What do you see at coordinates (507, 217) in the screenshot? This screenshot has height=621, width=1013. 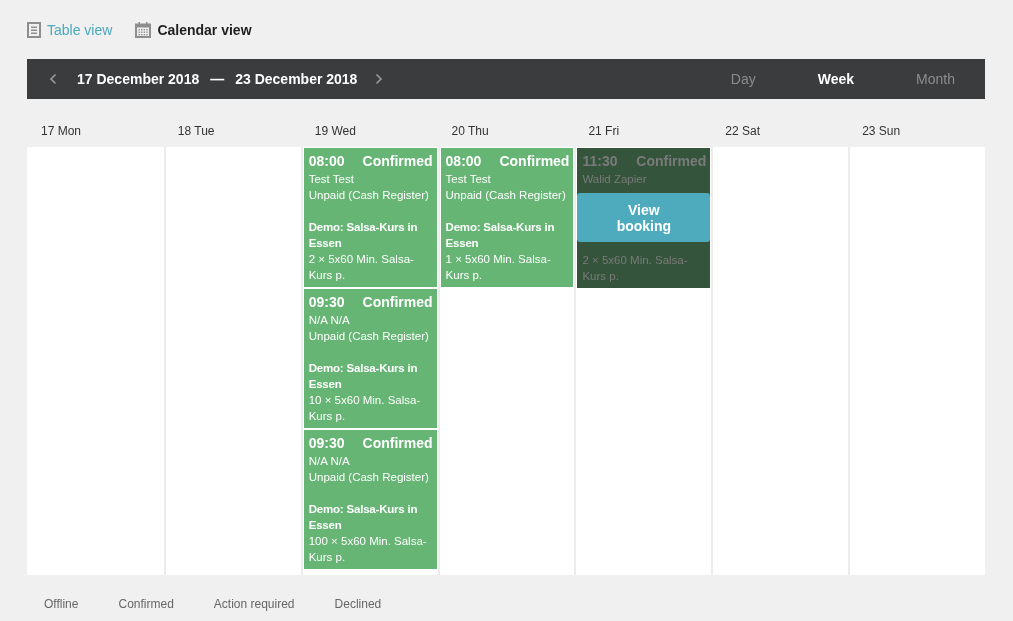 I see `booking-card: 08:00 Confirmed Test Test Unpaid (Cash Register) Demo: Salsa-Kurs in Essen 1 × 5x60 Min. Salsa-Kurs p.` at bounding box center [507, 217].